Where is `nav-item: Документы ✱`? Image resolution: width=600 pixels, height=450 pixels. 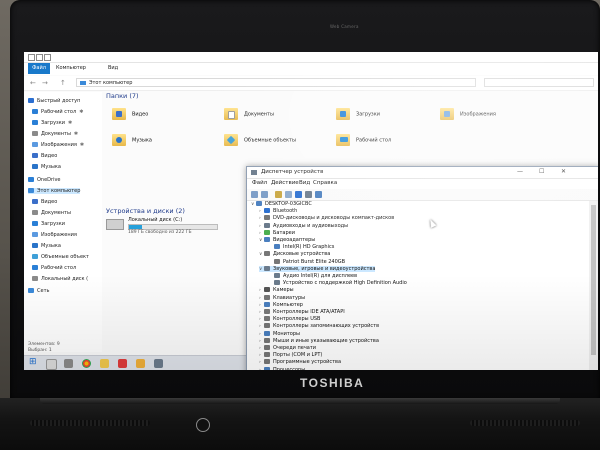 nav-item: Документы ✱ is located at coordinates (55, 134).